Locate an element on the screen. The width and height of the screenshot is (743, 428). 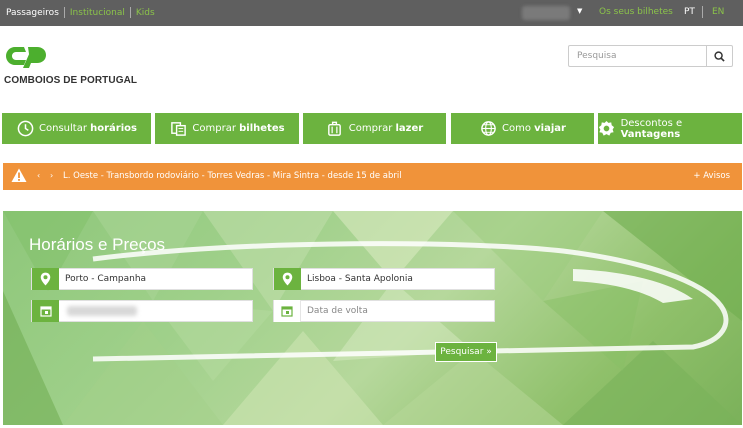
nav-label: Descontos e Vantagens is located at coordinates (651, 128).